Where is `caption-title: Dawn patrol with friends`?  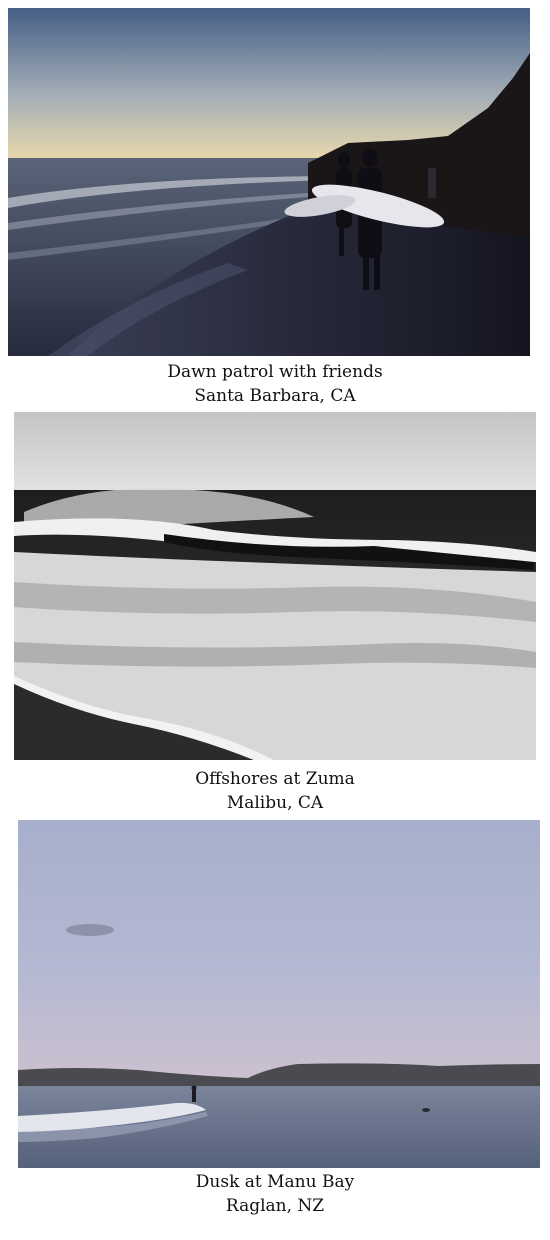
caption-title: Dawn patrol with friends is located at coordinates (275, 372).